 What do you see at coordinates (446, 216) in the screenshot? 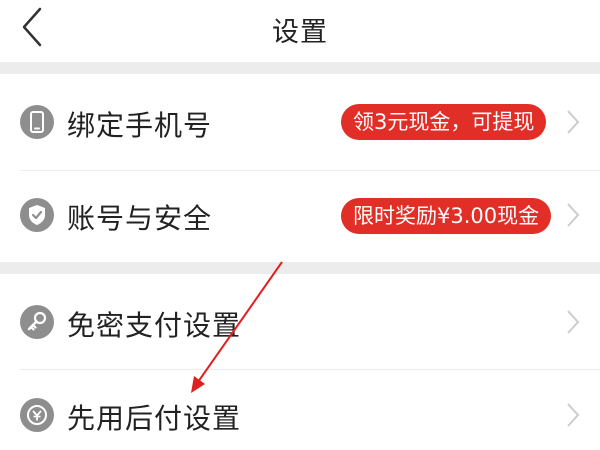
I see `reward-badge: 限时奖励¥3.00现金` at bounding box center [446, 216].